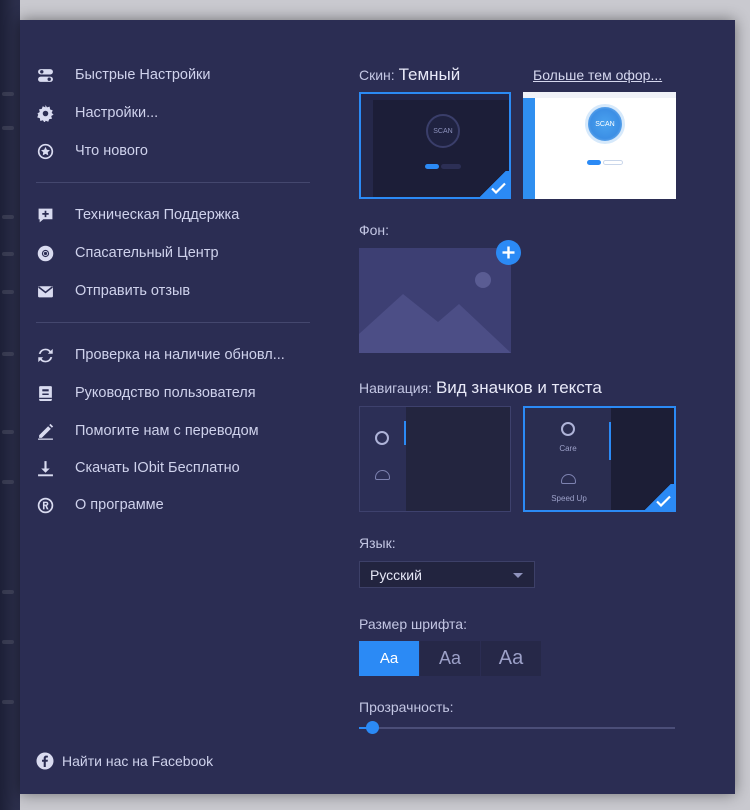 The image size is (750, 810). Describe the element at coordinates (138, 761) in the screenshot. I see `facebook-label: Найти нас на Facebook` at that location.